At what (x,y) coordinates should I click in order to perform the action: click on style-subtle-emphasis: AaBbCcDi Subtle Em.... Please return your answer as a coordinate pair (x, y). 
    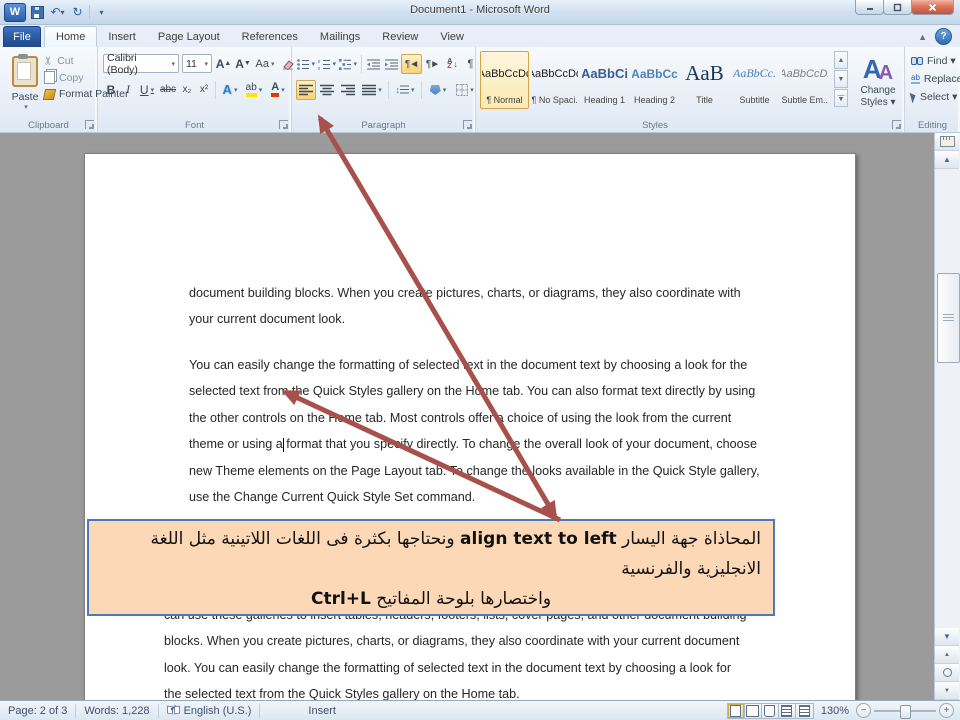
    Looking at the image, I should click on (804, 80).